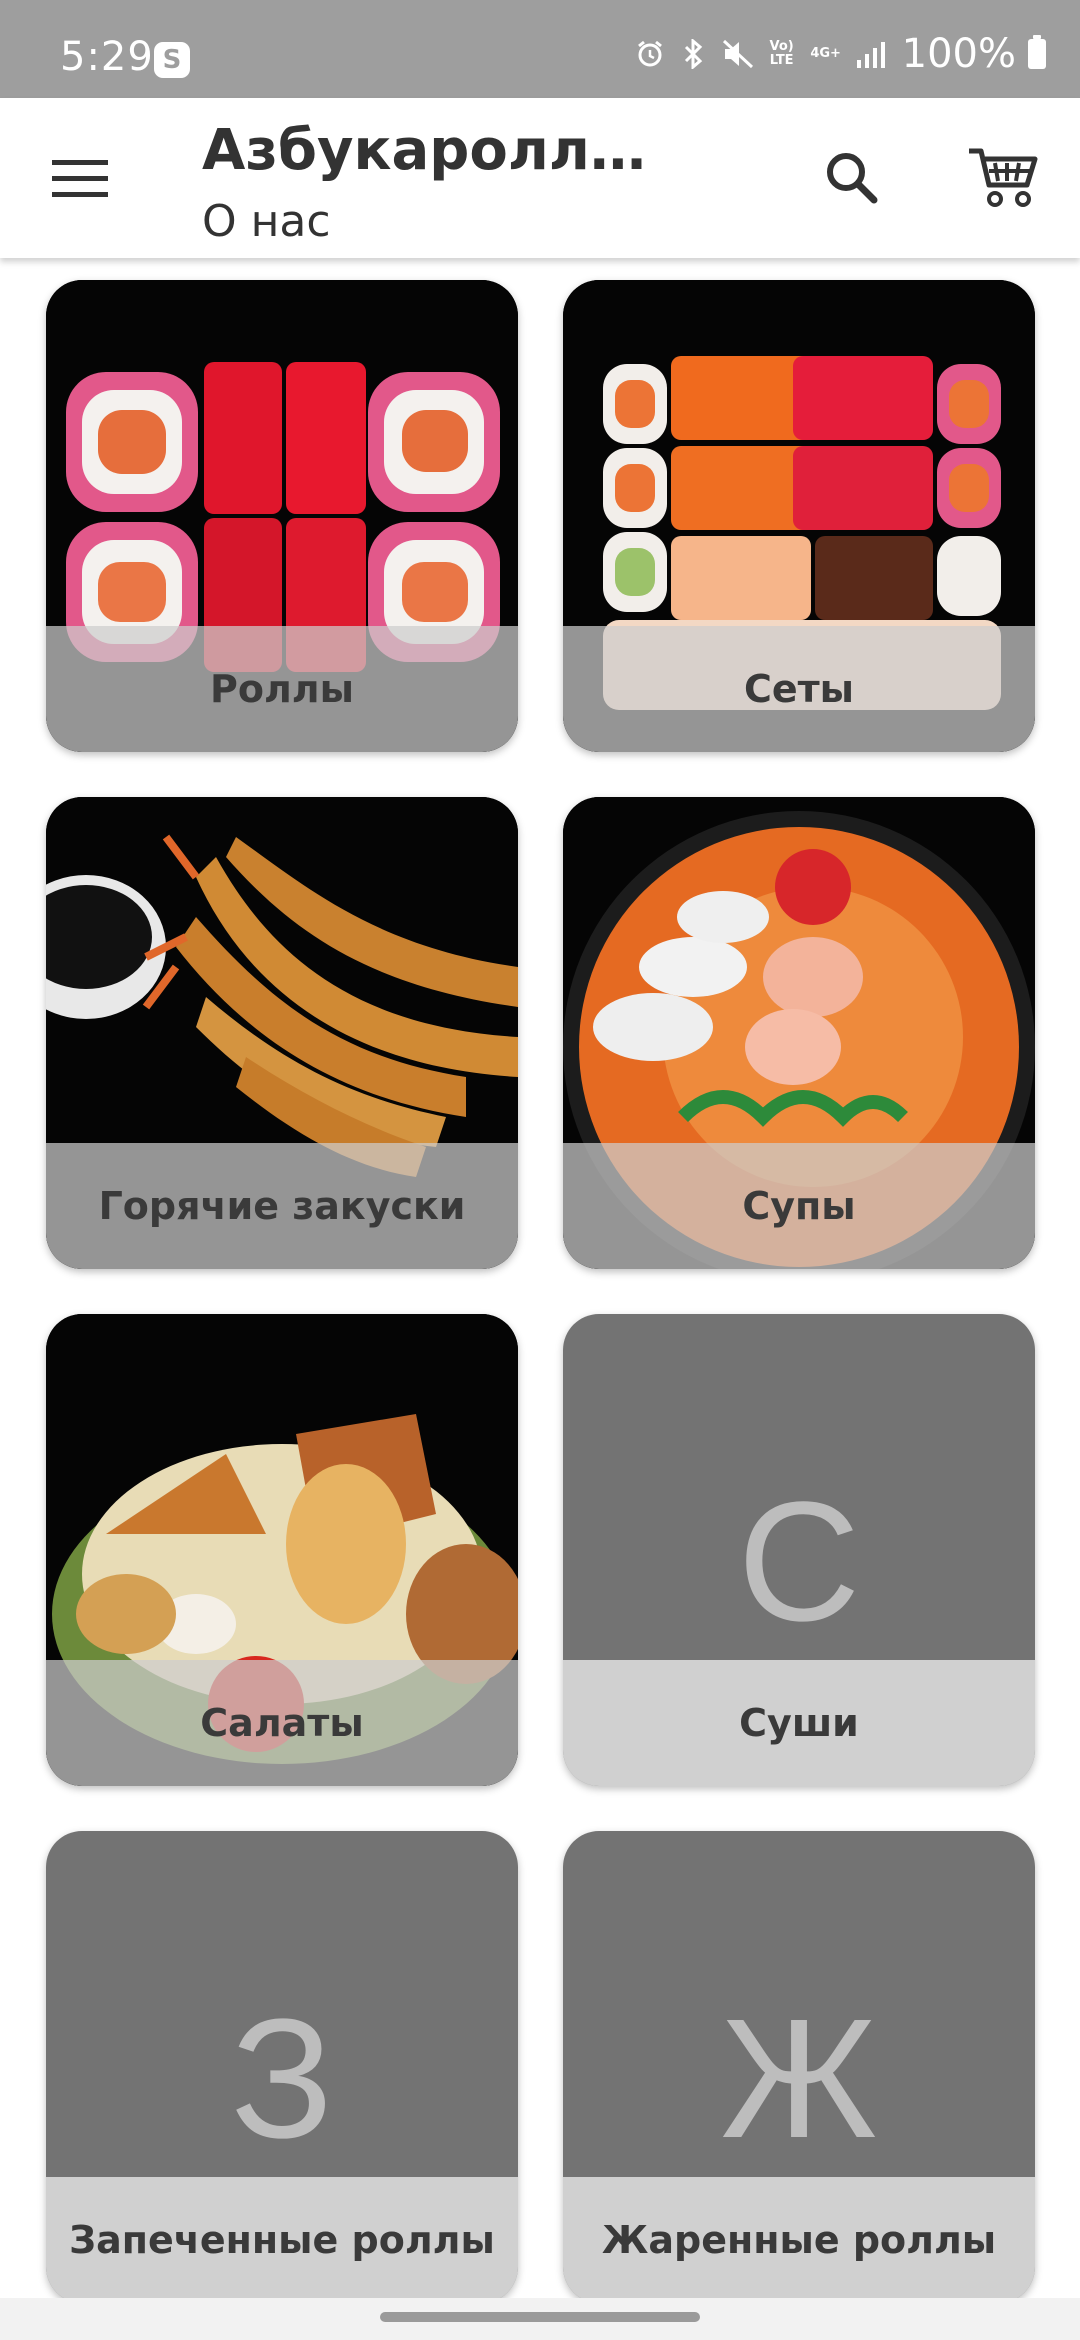  What do you see at coordinates (282, 516) in the screenshot?
I see `category-tile-rolls: Роллы` at bounding box center [282, 516].